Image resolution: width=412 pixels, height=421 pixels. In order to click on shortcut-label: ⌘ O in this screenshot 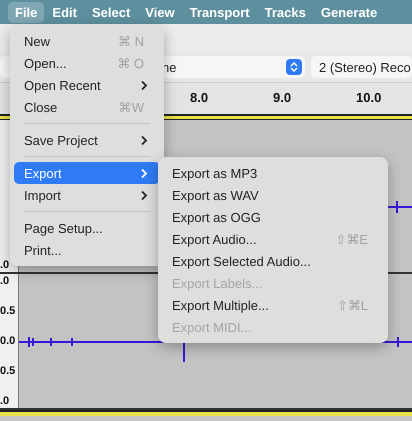, I will do `click(130, 63)`.